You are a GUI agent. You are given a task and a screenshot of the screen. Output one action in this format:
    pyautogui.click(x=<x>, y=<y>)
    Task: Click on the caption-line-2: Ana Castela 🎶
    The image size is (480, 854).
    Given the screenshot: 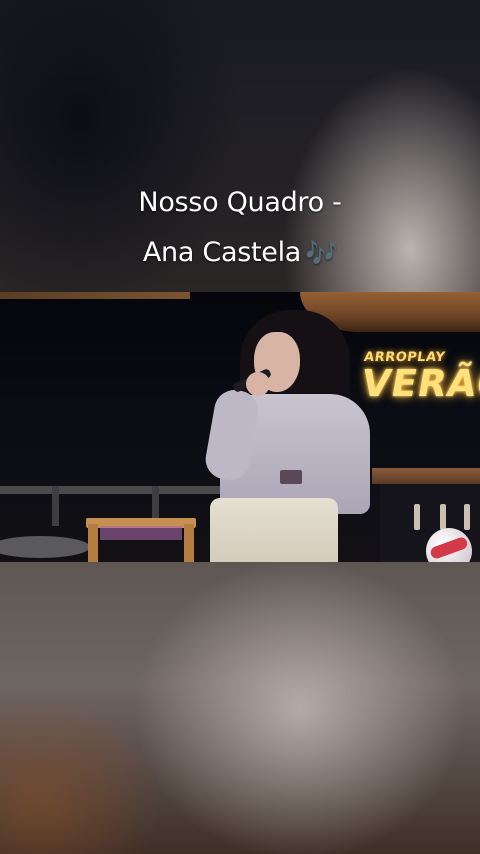 What is the action you would take?
    pyautogui.click(x=240, y=253)
    